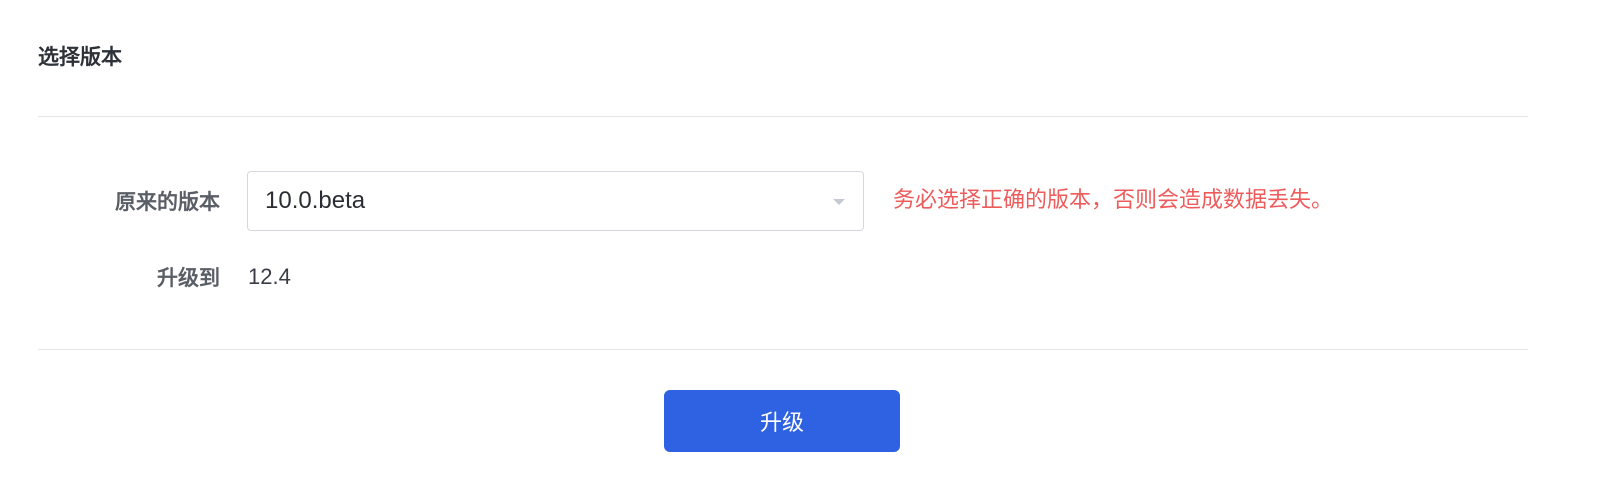  What do you see at coordinates (555, 201) in the screenshot?
I see `original-version-select: 10.0.beta` at bounding box center [555, 201].